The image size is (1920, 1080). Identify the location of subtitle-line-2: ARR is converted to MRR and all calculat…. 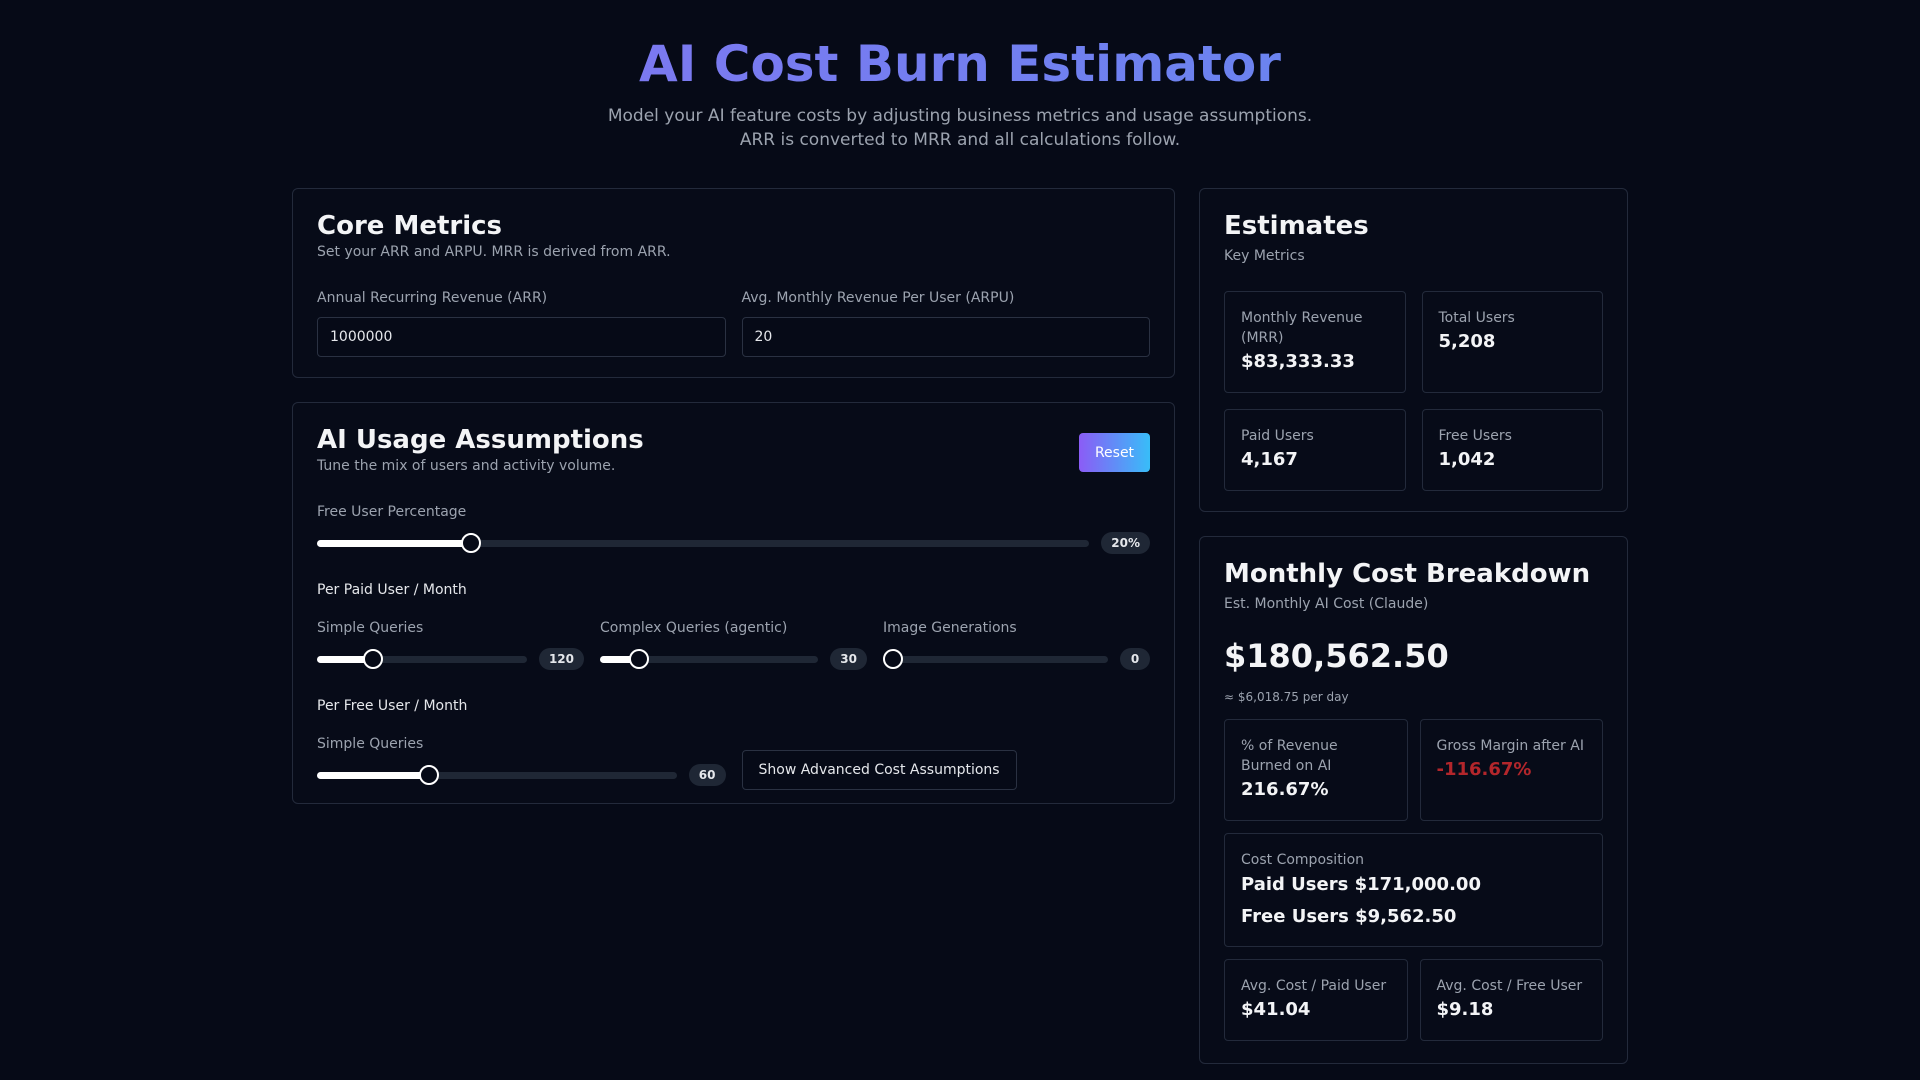
(960, 140).